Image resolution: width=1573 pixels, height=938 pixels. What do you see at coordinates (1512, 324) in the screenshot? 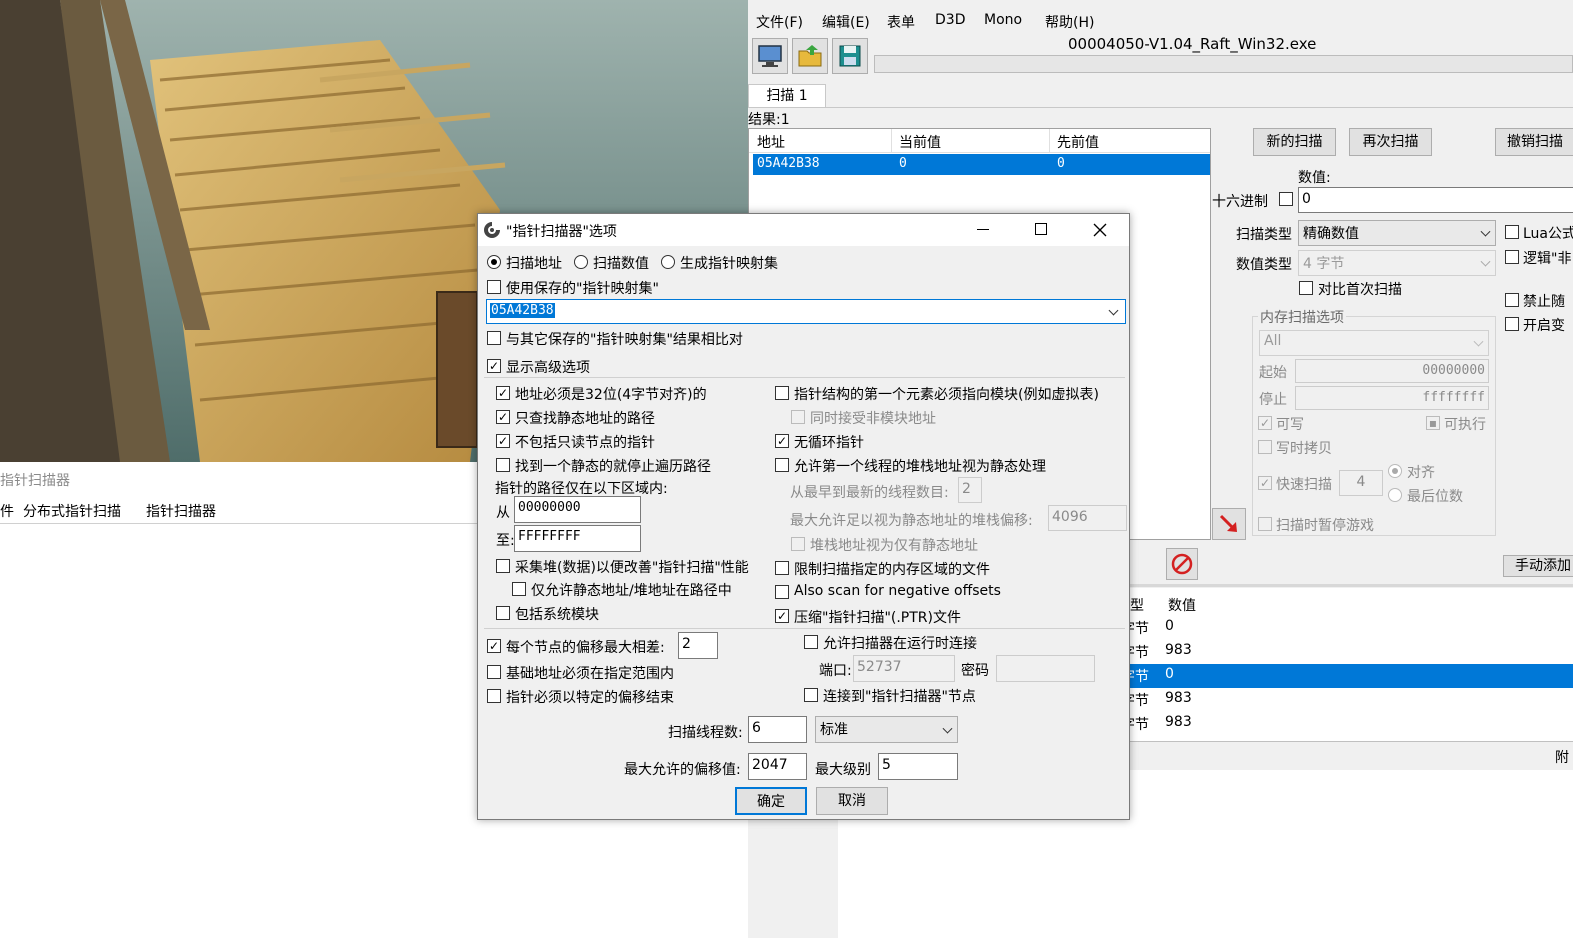
I see `speedhack-checkbox` at bounding box center [1512, 324].